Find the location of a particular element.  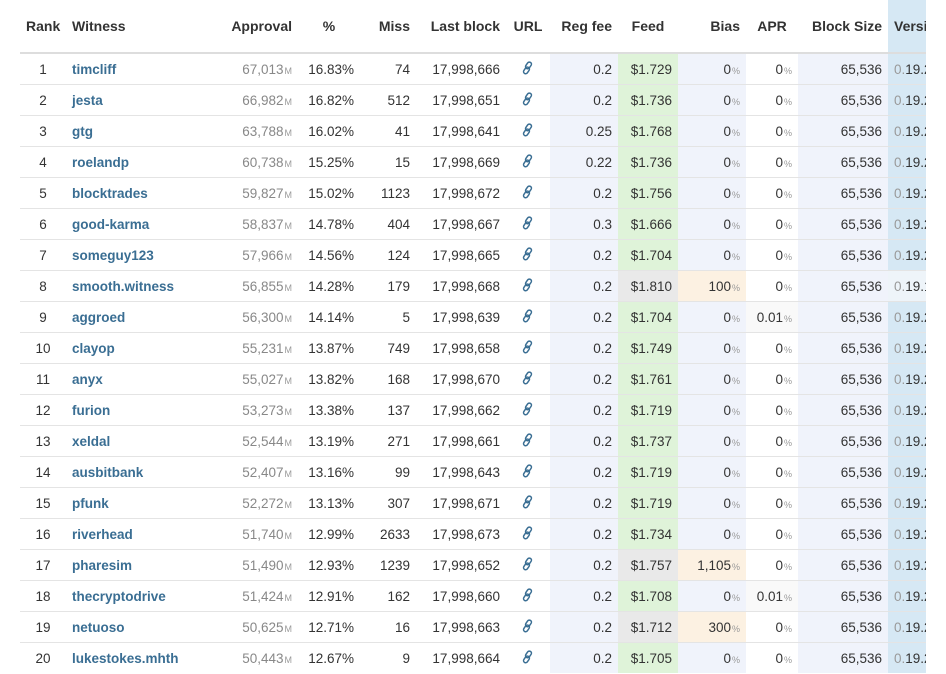

header-block-size: Block Size is located at coordinates (843, 27).